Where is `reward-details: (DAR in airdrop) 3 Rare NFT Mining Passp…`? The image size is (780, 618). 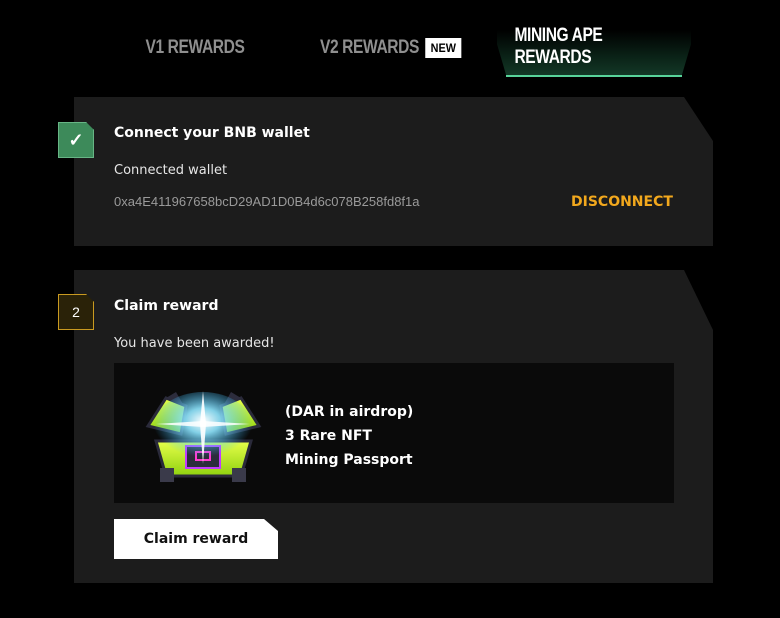
reward-details: (DAR in airdrop) 3 Rare NFT Mining Passp… is located at coordinates (349, 436).